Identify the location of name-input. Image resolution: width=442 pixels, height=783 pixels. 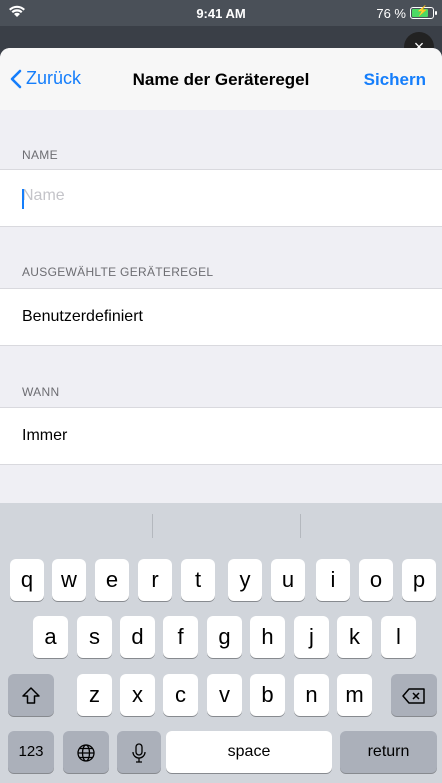
(222, 196).